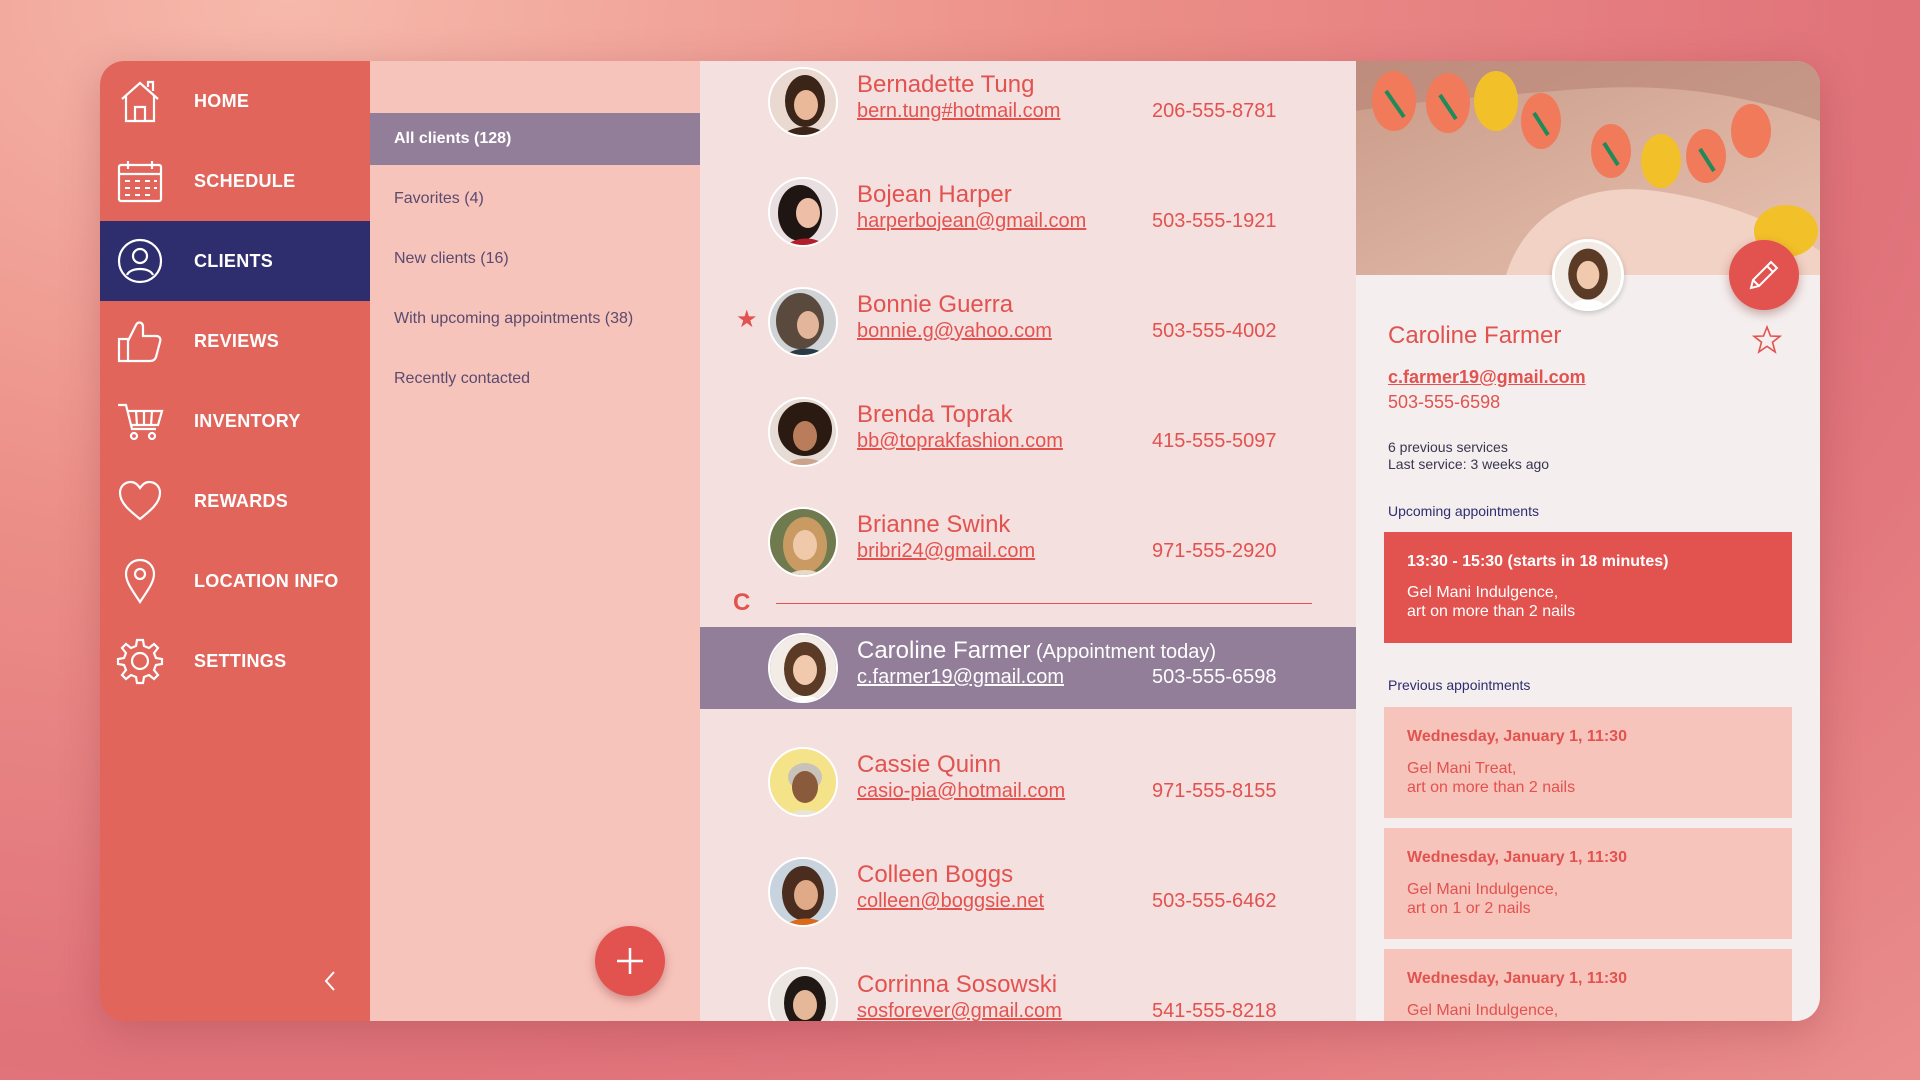 The height and width of the screenshot is (1080, 1920). I want to click on add-client-button, so click(630, 961).